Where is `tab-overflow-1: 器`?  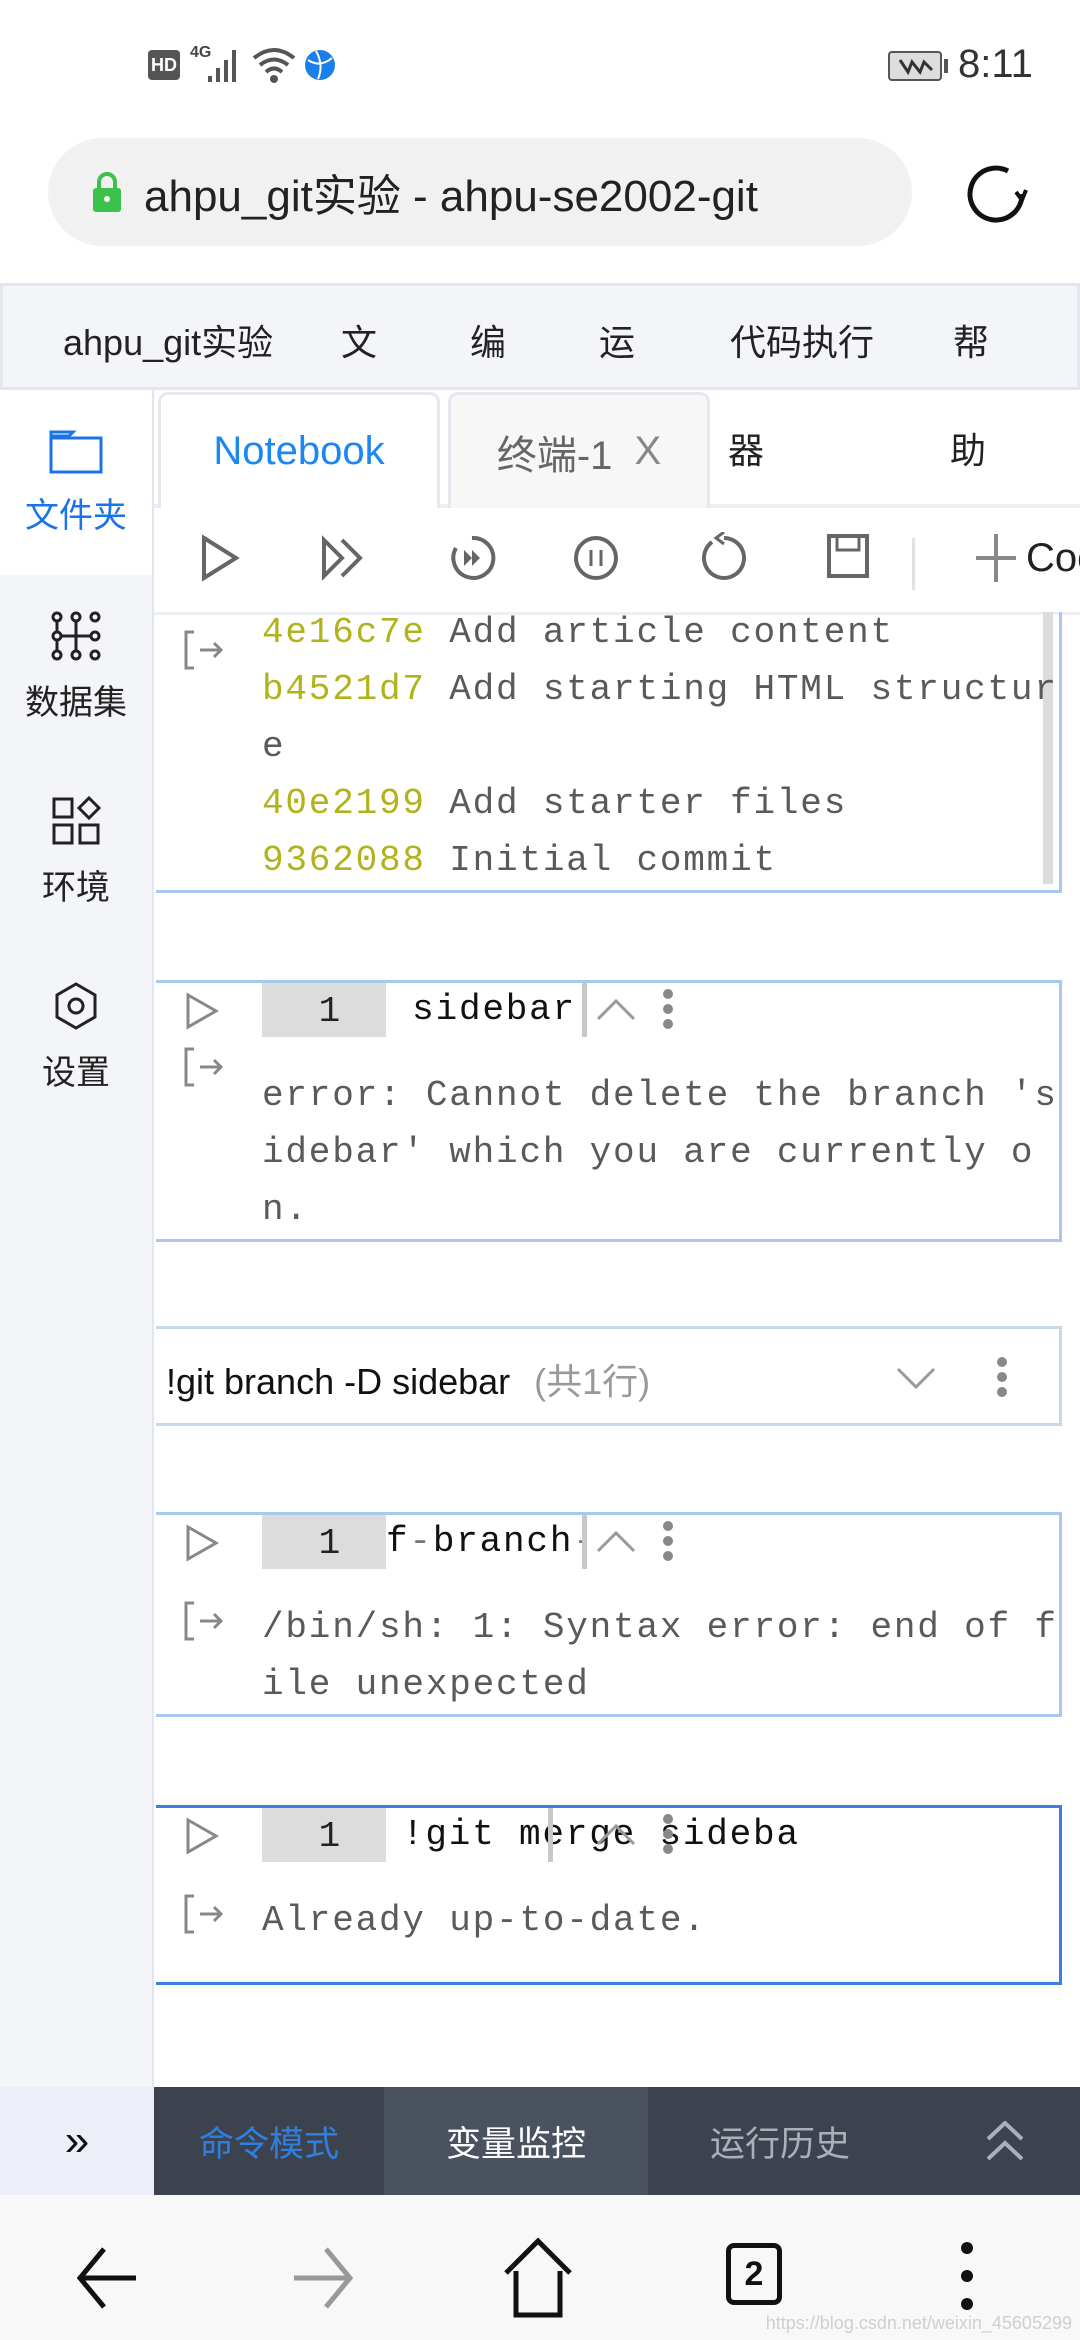
tab-overflow-1: 器 is located at coordinates (746, 448).